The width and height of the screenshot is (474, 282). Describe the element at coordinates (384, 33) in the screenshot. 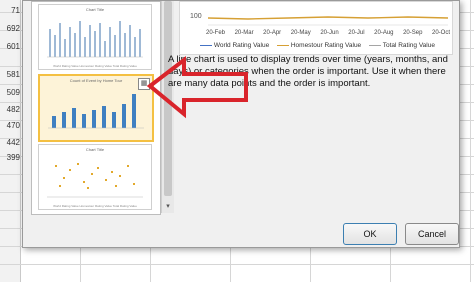

I see `x-tick-label: 20-Aug` at that location.